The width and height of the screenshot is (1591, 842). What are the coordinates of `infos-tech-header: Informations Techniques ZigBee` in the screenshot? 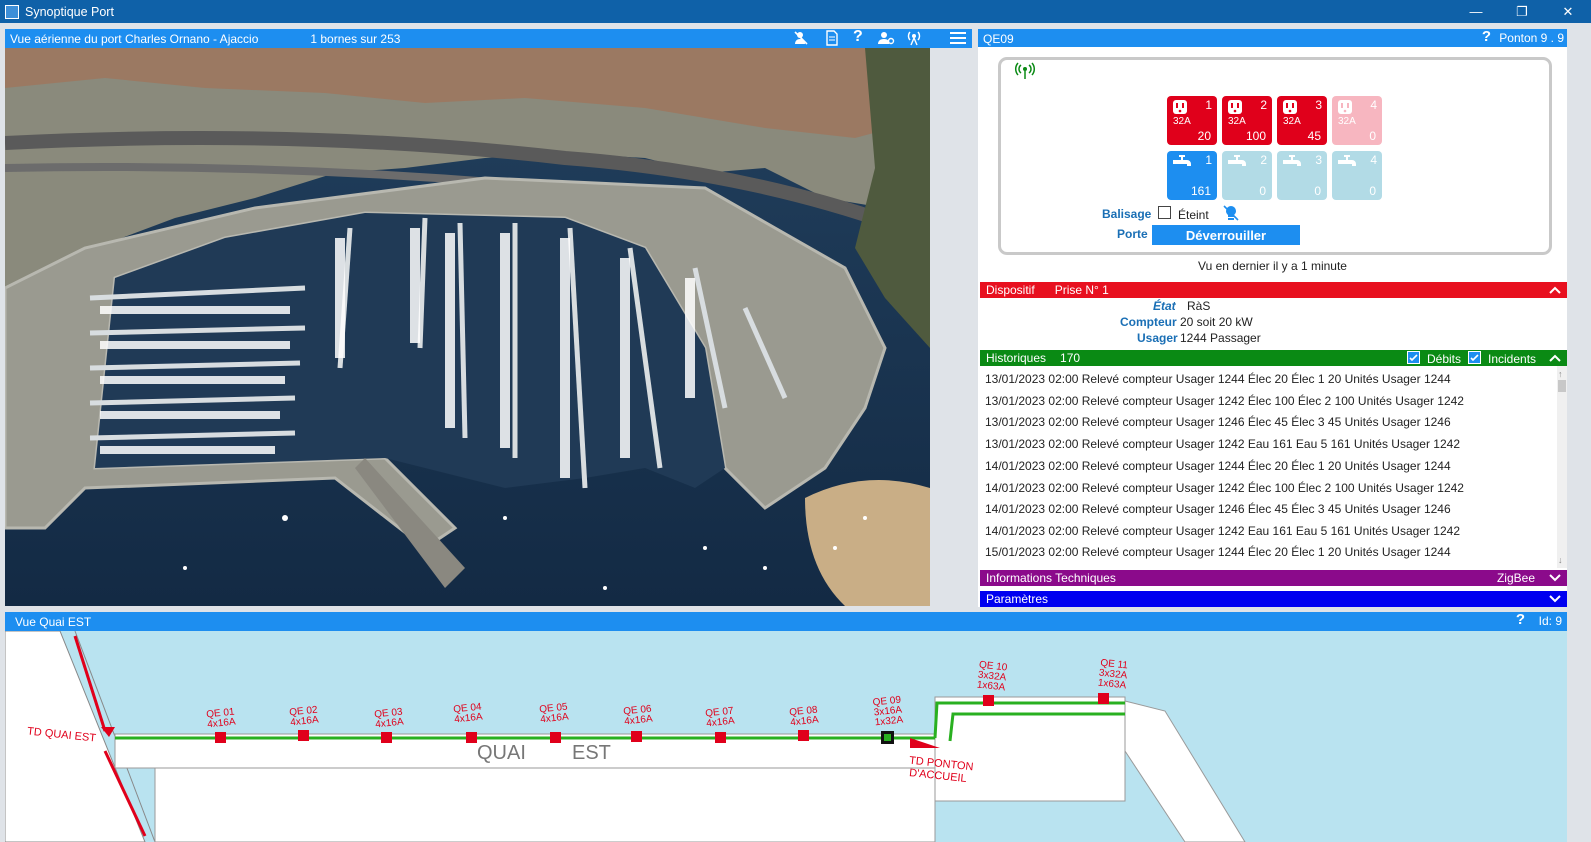 It's located at (1273, 578).